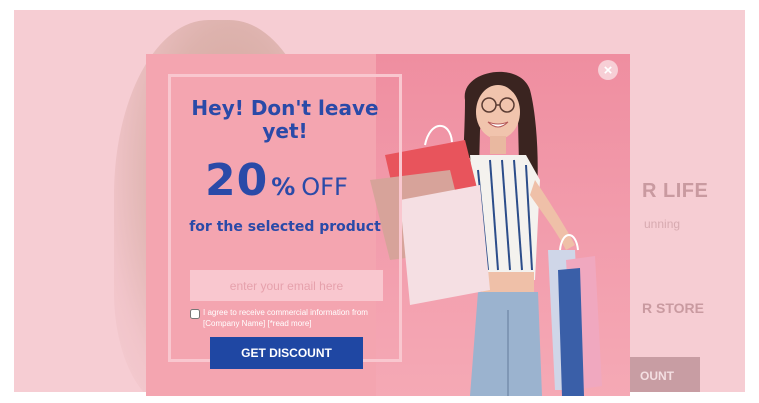 This screenshot has height=403, width=759. I want to click on discount-offer: 20 % OFF, so click(276, 180).